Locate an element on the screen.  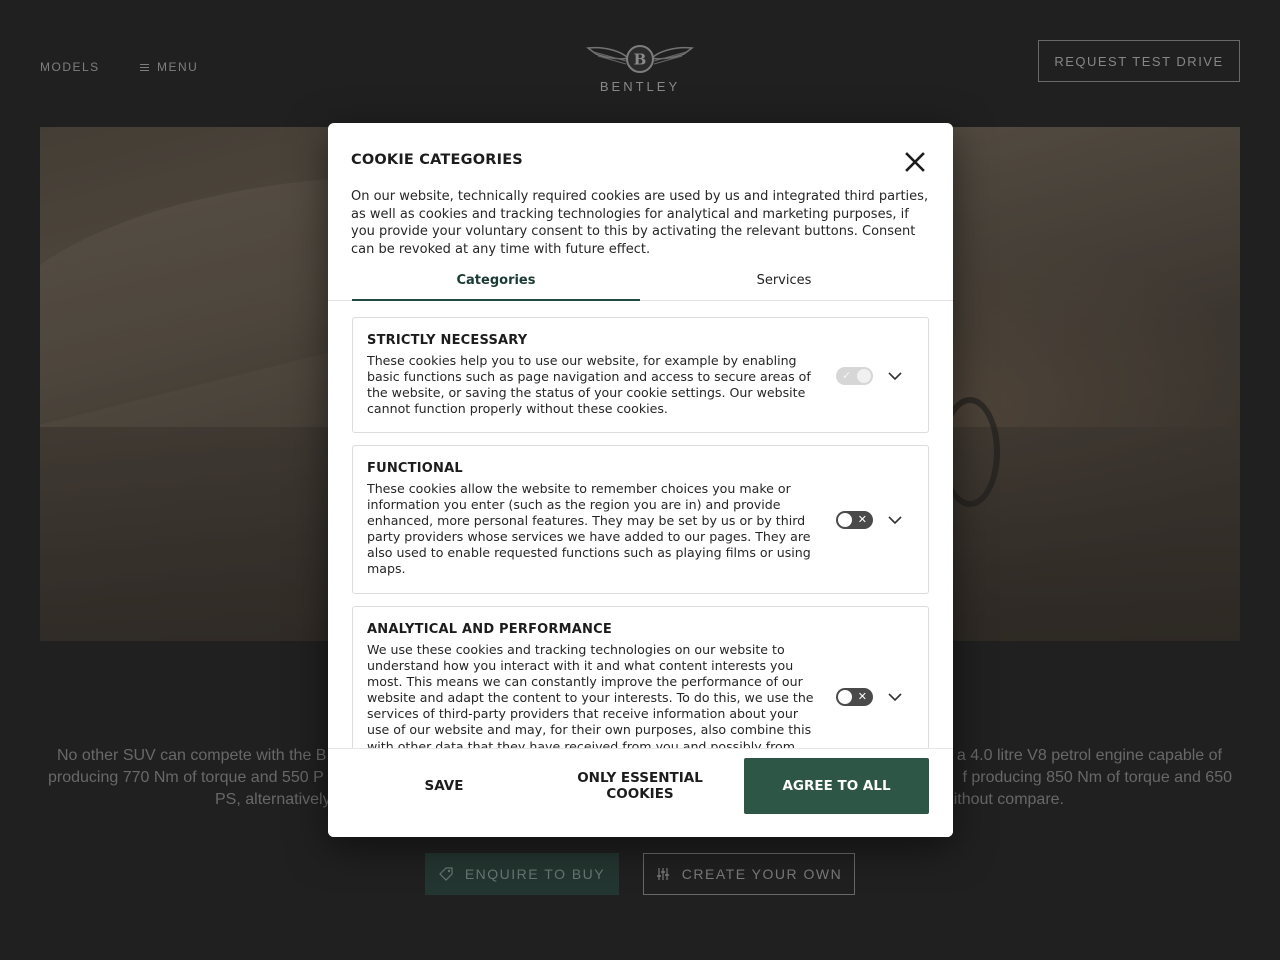
dialog-title: COOKIE CATEGORIES is located at coordinates (437, 160).